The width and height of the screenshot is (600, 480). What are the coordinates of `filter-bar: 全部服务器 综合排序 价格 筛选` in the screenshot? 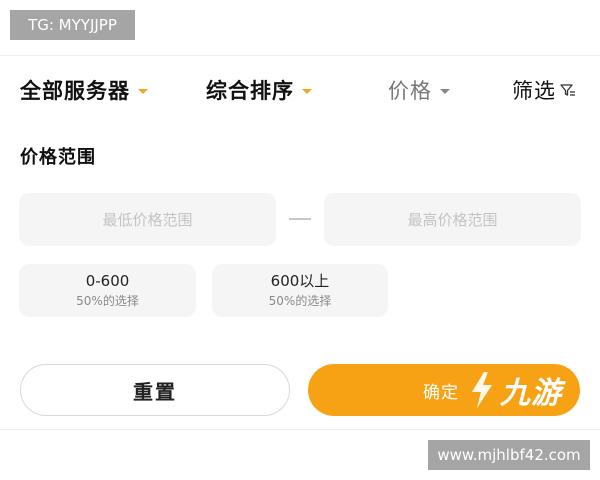 It's located at (300, 90).